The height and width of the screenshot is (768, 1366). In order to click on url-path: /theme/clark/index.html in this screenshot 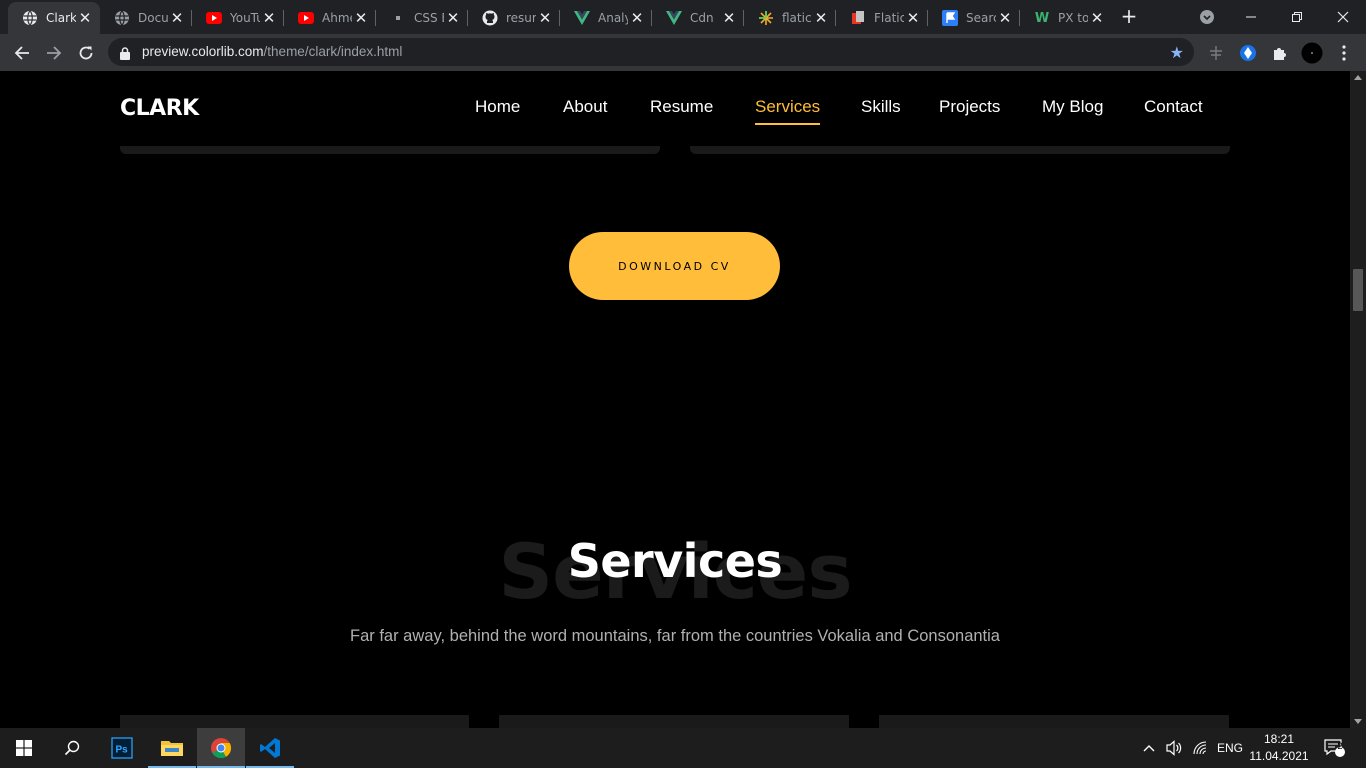, I will do `click(333, 51)`.